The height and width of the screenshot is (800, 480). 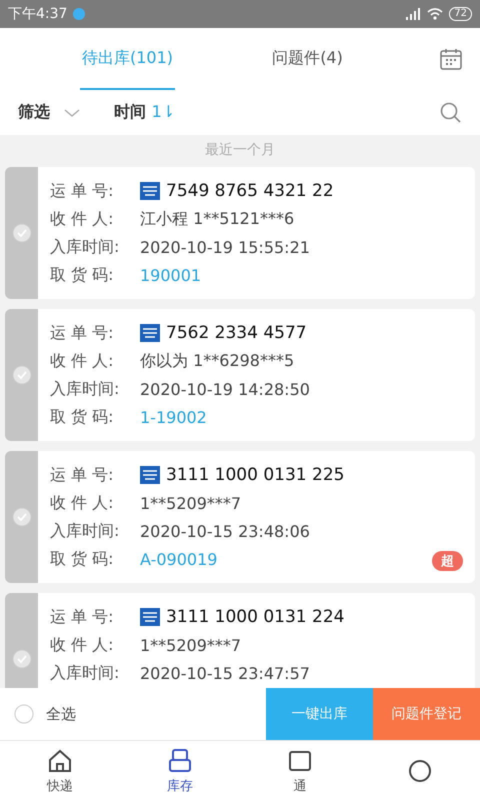 What do you see at coordinates (225, 673) in the screenshot?
I see `field-value: 2020-10-15 23:47:57` at bounding box center [225, 673].